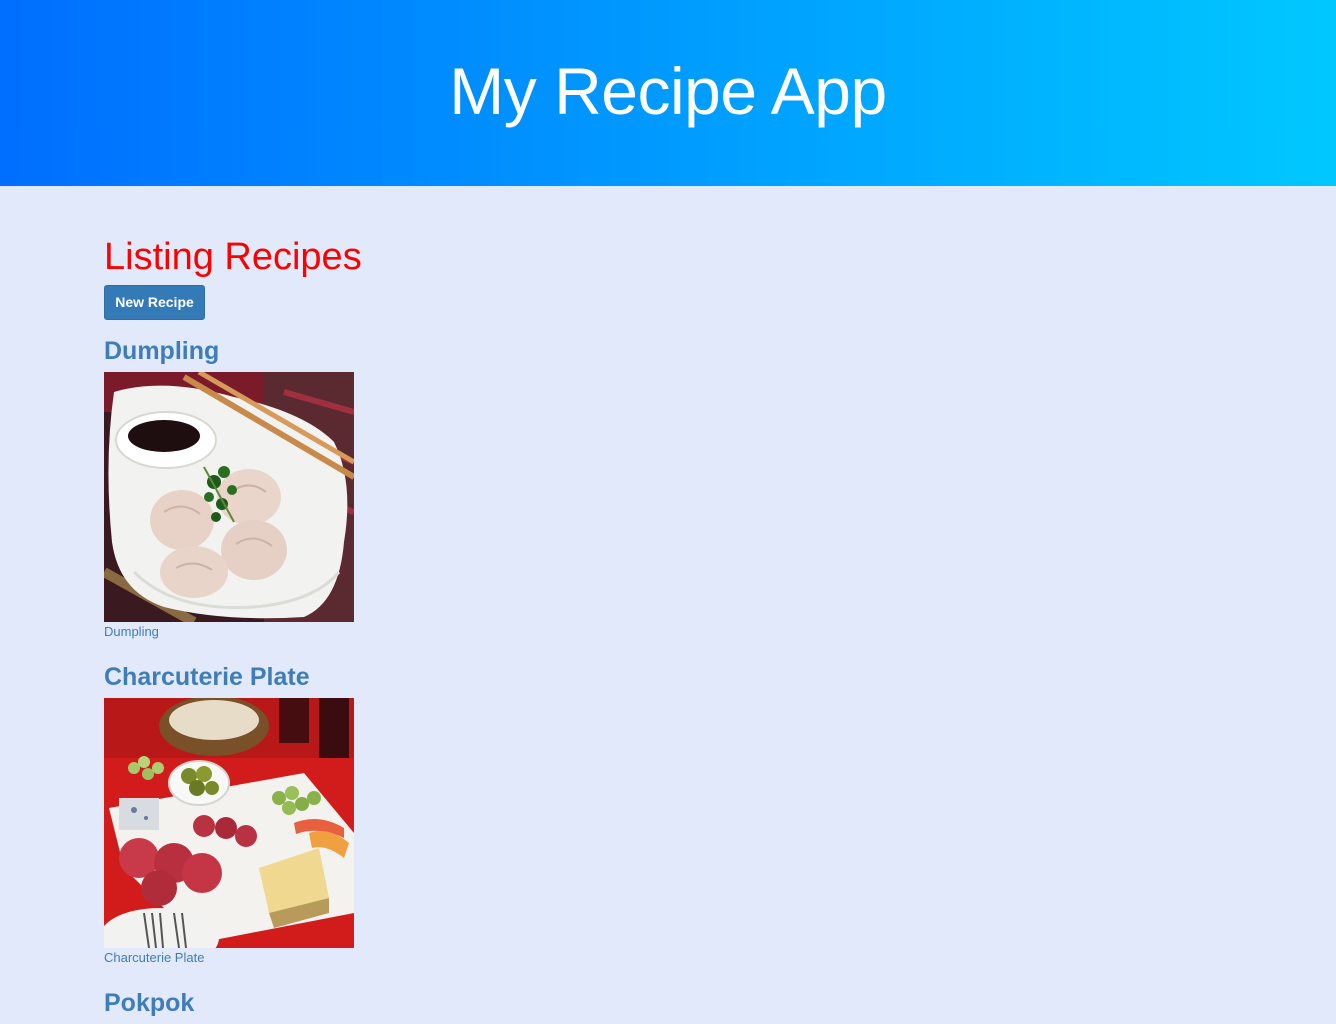 The width and height of the screenshot is (1336, 1024). I want to click on recipe-item: Pokpok, so click(654, 1003).